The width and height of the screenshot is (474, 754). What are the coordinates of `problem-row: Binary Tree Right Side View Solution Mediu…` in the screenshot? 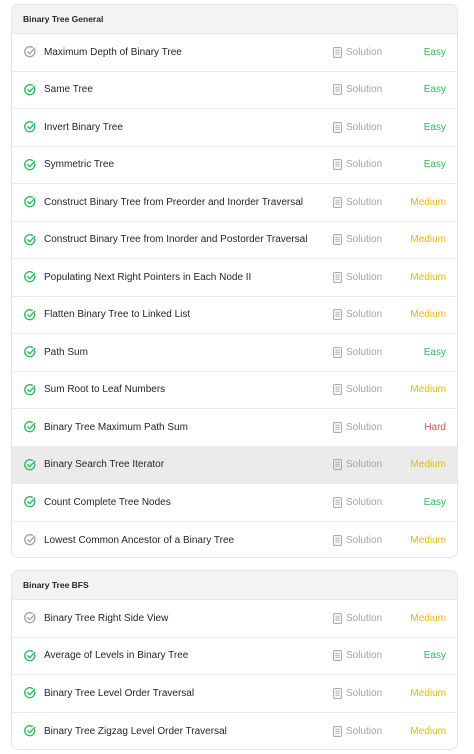 It's located at (234, 619).